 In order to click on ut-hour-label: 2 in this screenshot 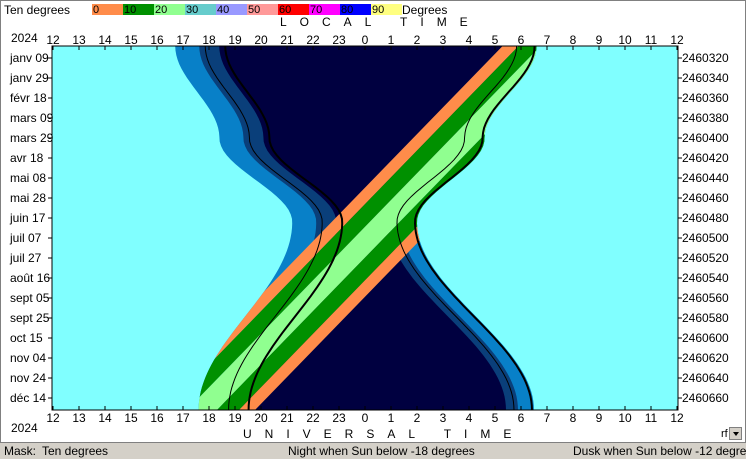, I will do `click(417, 418)`.